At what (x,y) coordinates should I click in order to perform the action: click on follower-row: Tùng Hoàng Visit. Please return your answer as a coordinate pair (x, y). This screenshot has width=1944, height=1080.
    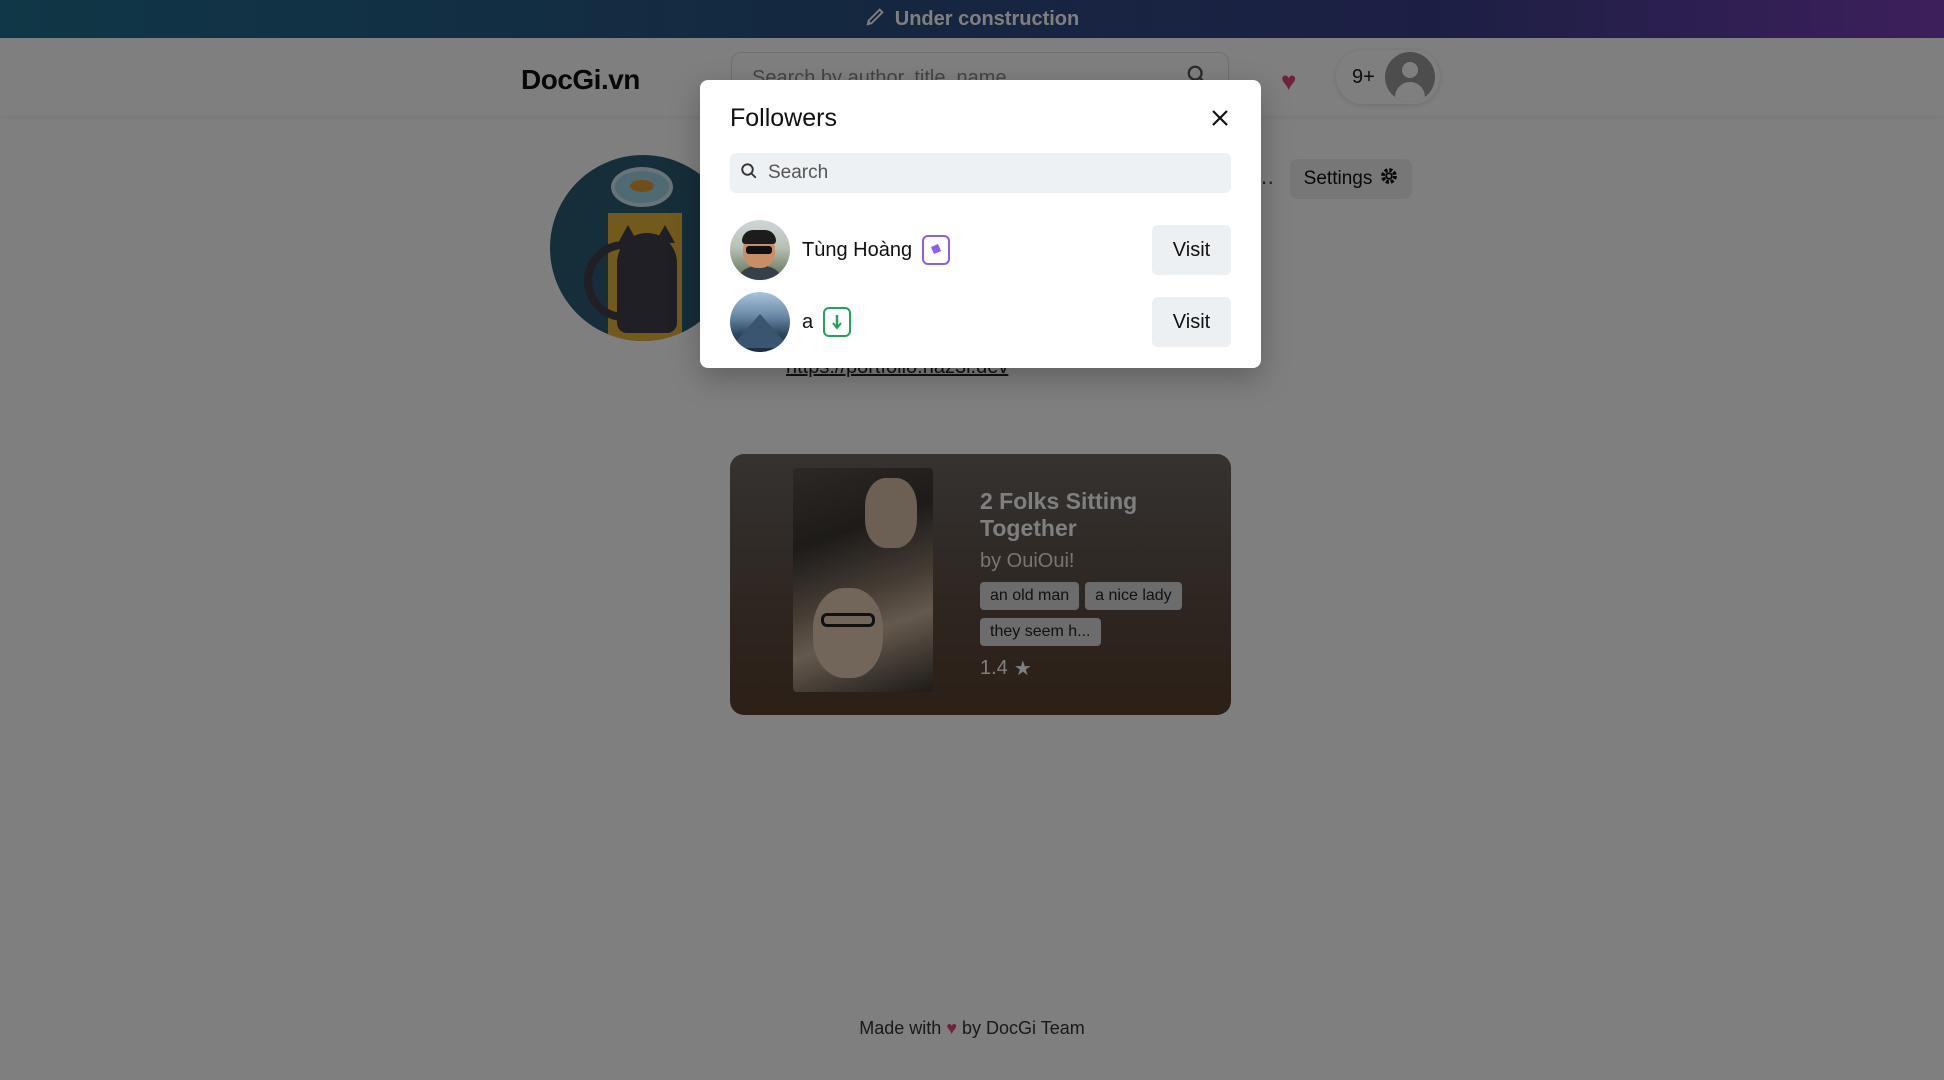
    Looking at the image, I should click on (980, 250).